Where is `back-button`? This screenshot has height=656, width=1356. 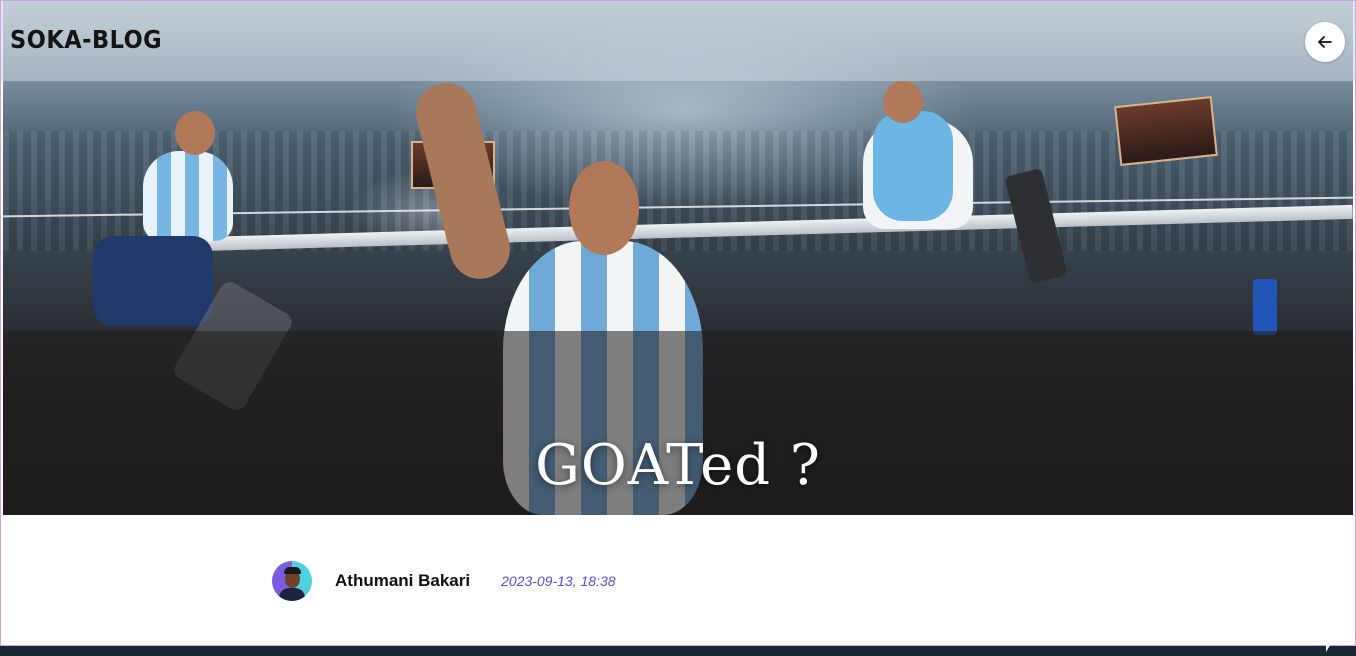 back-button is located at coordinates (1325, 42).